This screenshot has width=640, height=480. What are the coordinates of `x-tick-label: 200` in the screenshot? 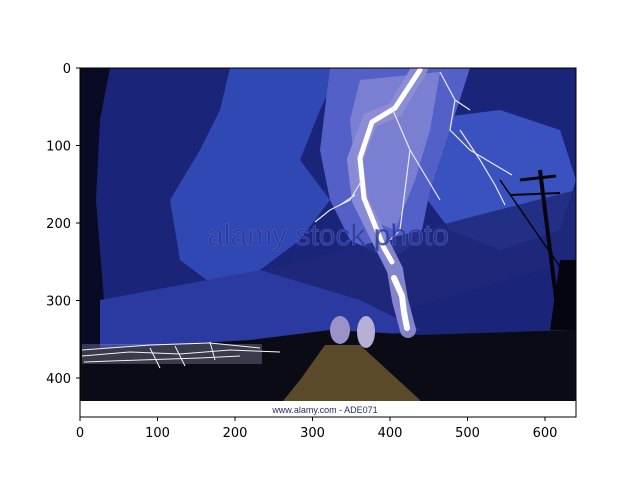 It's located at (235, 433).